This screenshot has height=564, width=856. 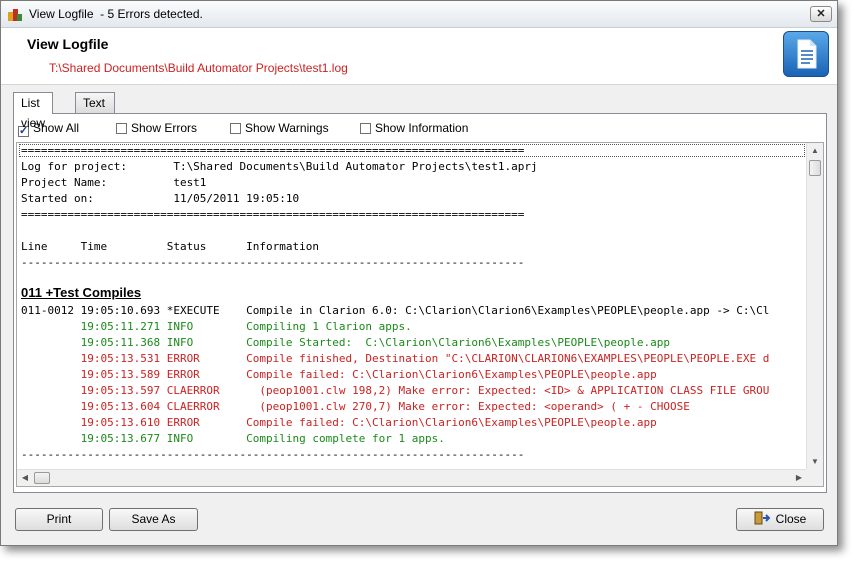 What do you see at coordinates (814, 306) in the screenshot?
I see `vertical-scrollbar: ▲ ▼` at bounding box center [814, 306].